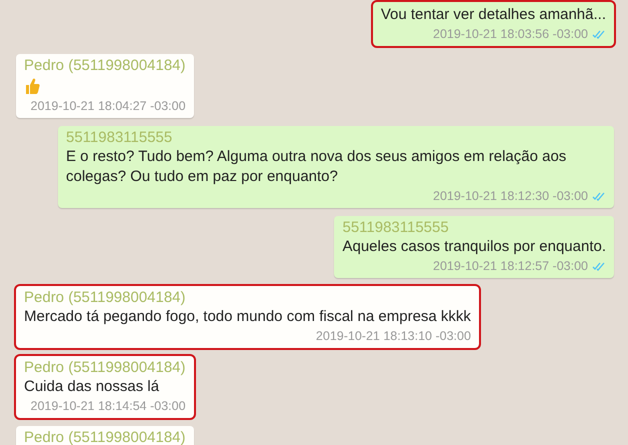 This screenshot has height=445, width=628. What do you see at coordinates (510, 266) in the screenshot?
I see `message-time: 2019-10-21 18:12:57 -03:00` at bounding box center [510, 266].